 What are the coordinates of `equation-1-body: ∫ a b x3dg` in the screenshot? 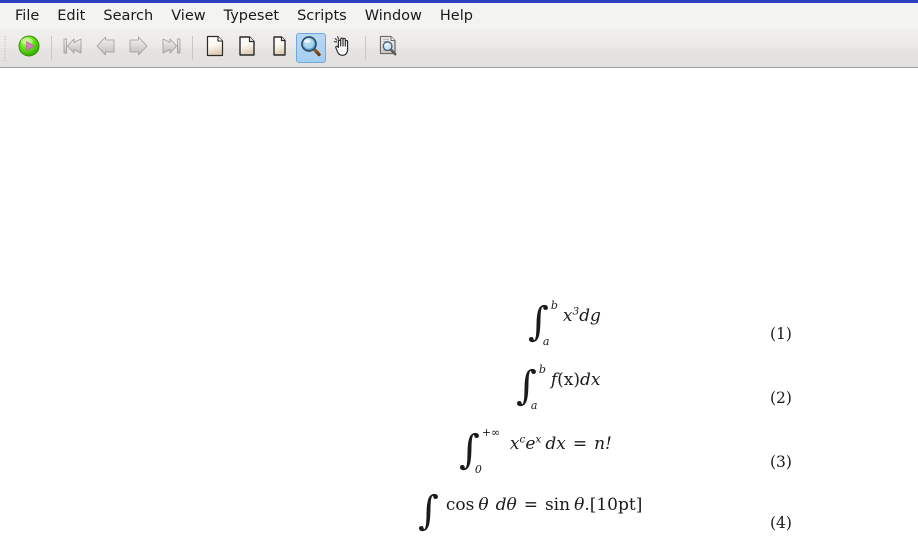 It's located at (564, 323).